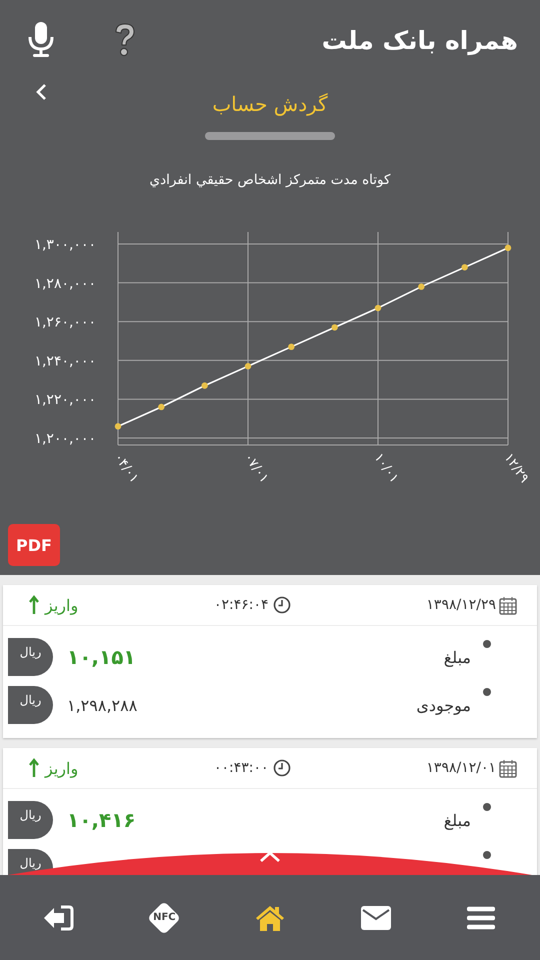 This screenshot has width=540, height=960. What do you see at coordinates (34, 545) in the screenshot?
I see `pdf-button: PDF` at bounding box center [34, 545].